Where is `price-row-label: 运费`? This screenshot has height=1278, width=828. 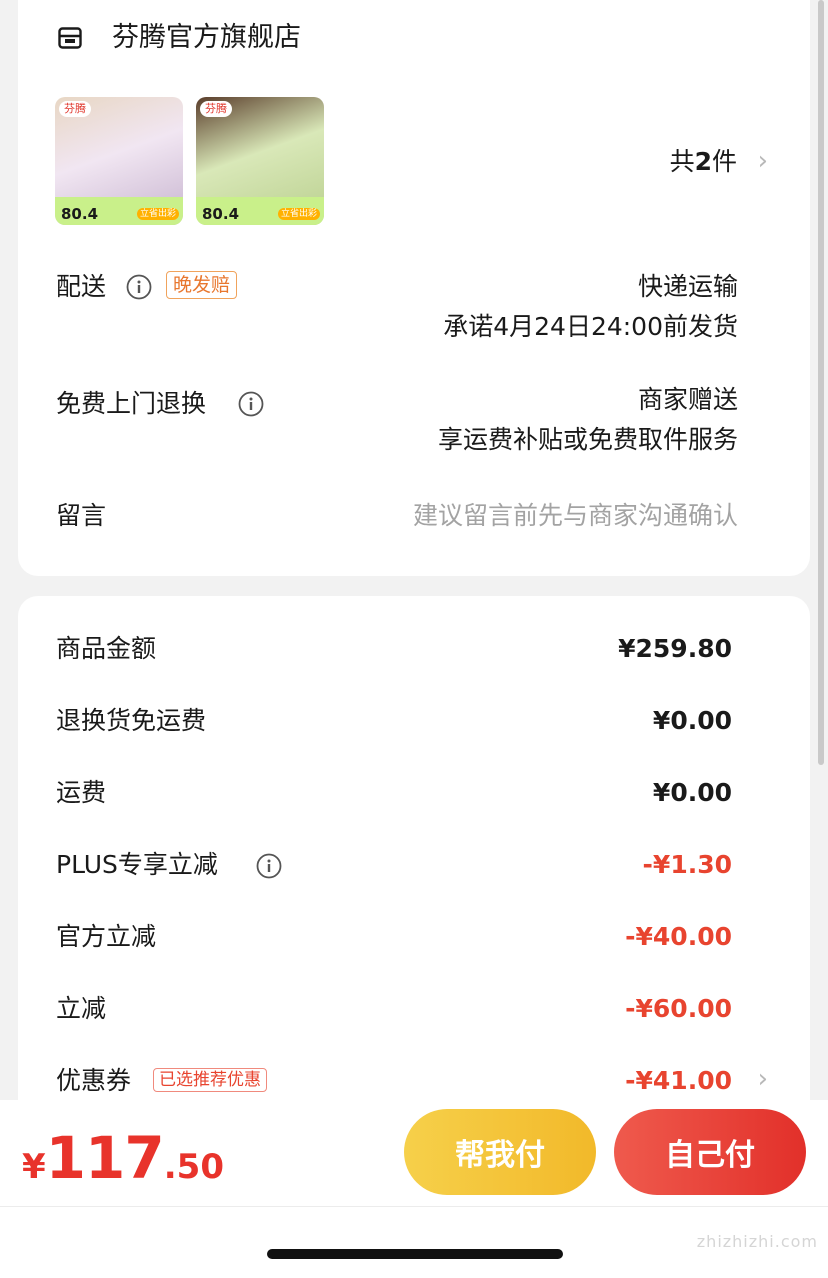
price-row-label: 运费 is located at coordinates (81, 792).